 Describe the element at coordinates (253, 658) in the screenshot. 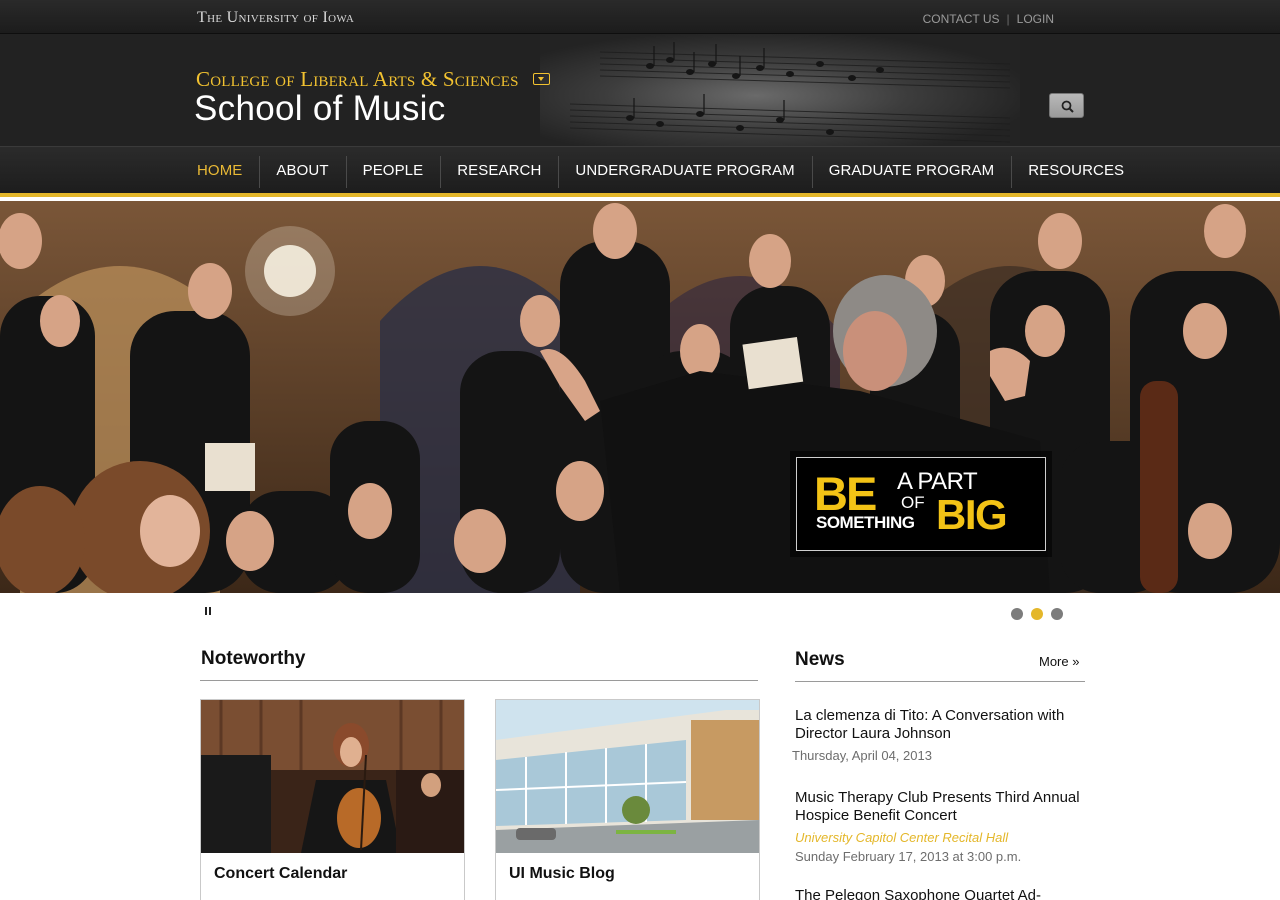

I see `noteworthy-heading: Noteworthy` at that location.